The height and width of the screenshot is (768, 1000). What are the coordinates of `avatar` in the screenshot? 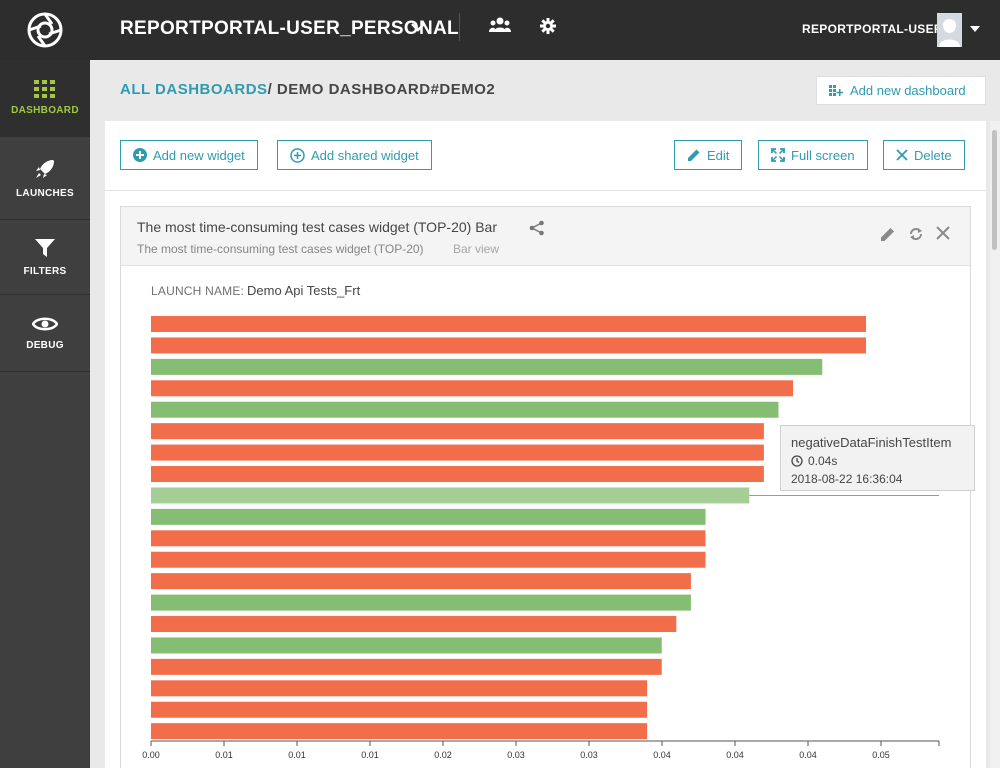 It's located at (949, 30).